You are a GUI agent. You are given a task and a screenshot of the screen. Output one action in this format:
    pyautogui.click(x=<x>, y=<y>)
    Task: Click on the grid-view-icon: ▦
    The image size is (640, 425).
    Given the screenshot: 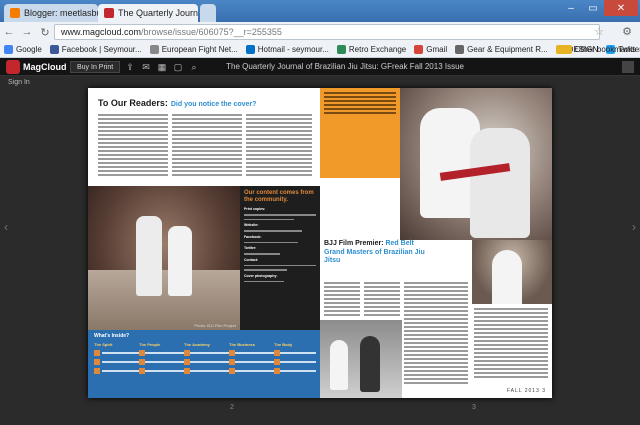 What is the action you would take?
    pyautogui.click(x=162, y=67)
    